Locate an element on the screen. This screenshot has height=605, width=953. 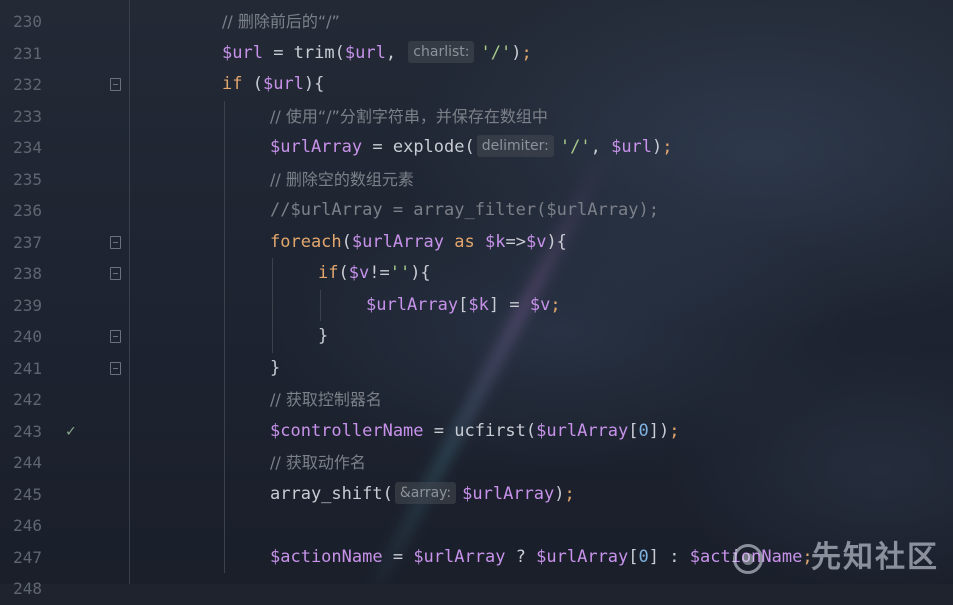
code-line-245: 245 array_shift(&array: $urlArray); is located at coordinates (476, 494).